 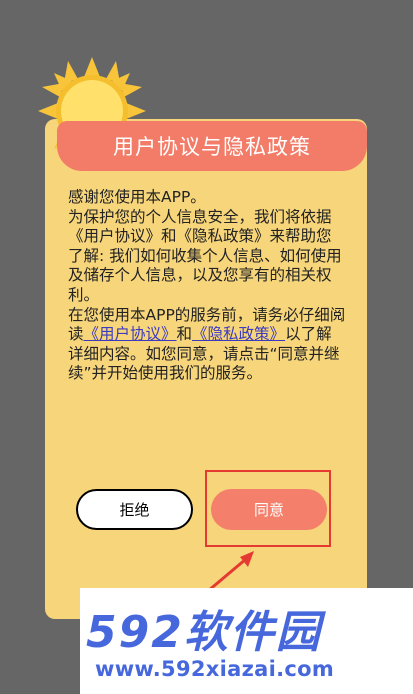 What do you see at coordinates (184, 334) in the screenshot?
I see `and-text: 和` at bounding box center [184, 334].